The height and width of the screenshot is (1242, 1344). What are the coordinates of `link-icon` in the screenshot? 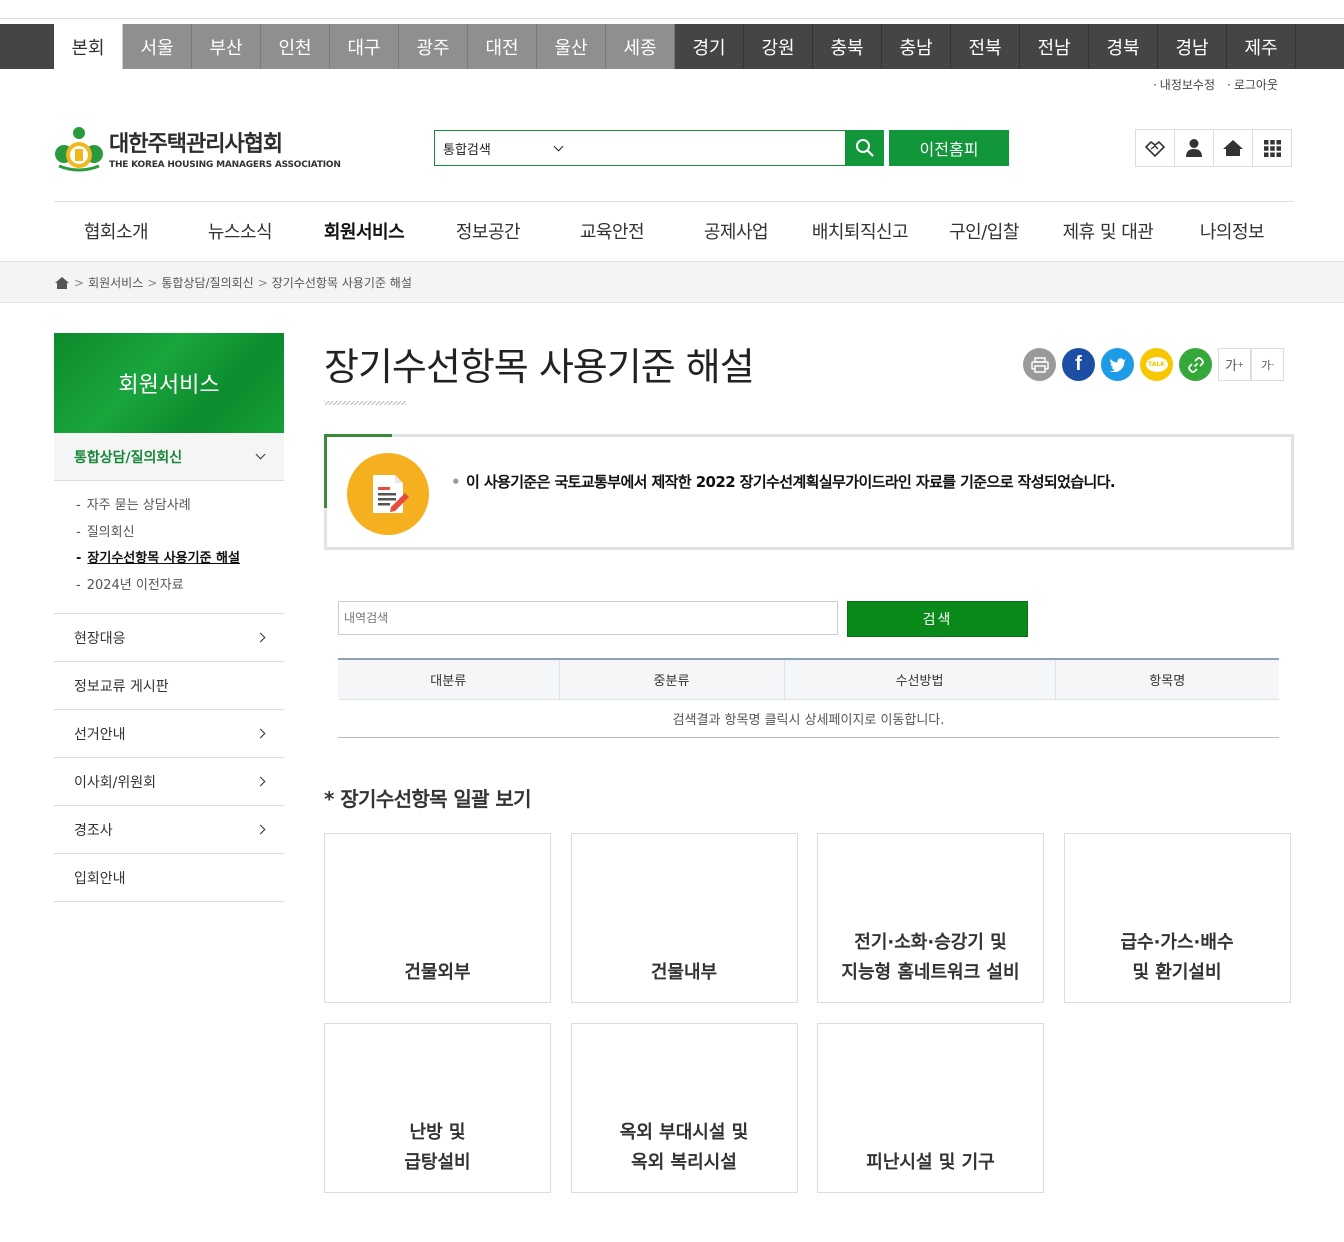 It's located at (1195, 364).